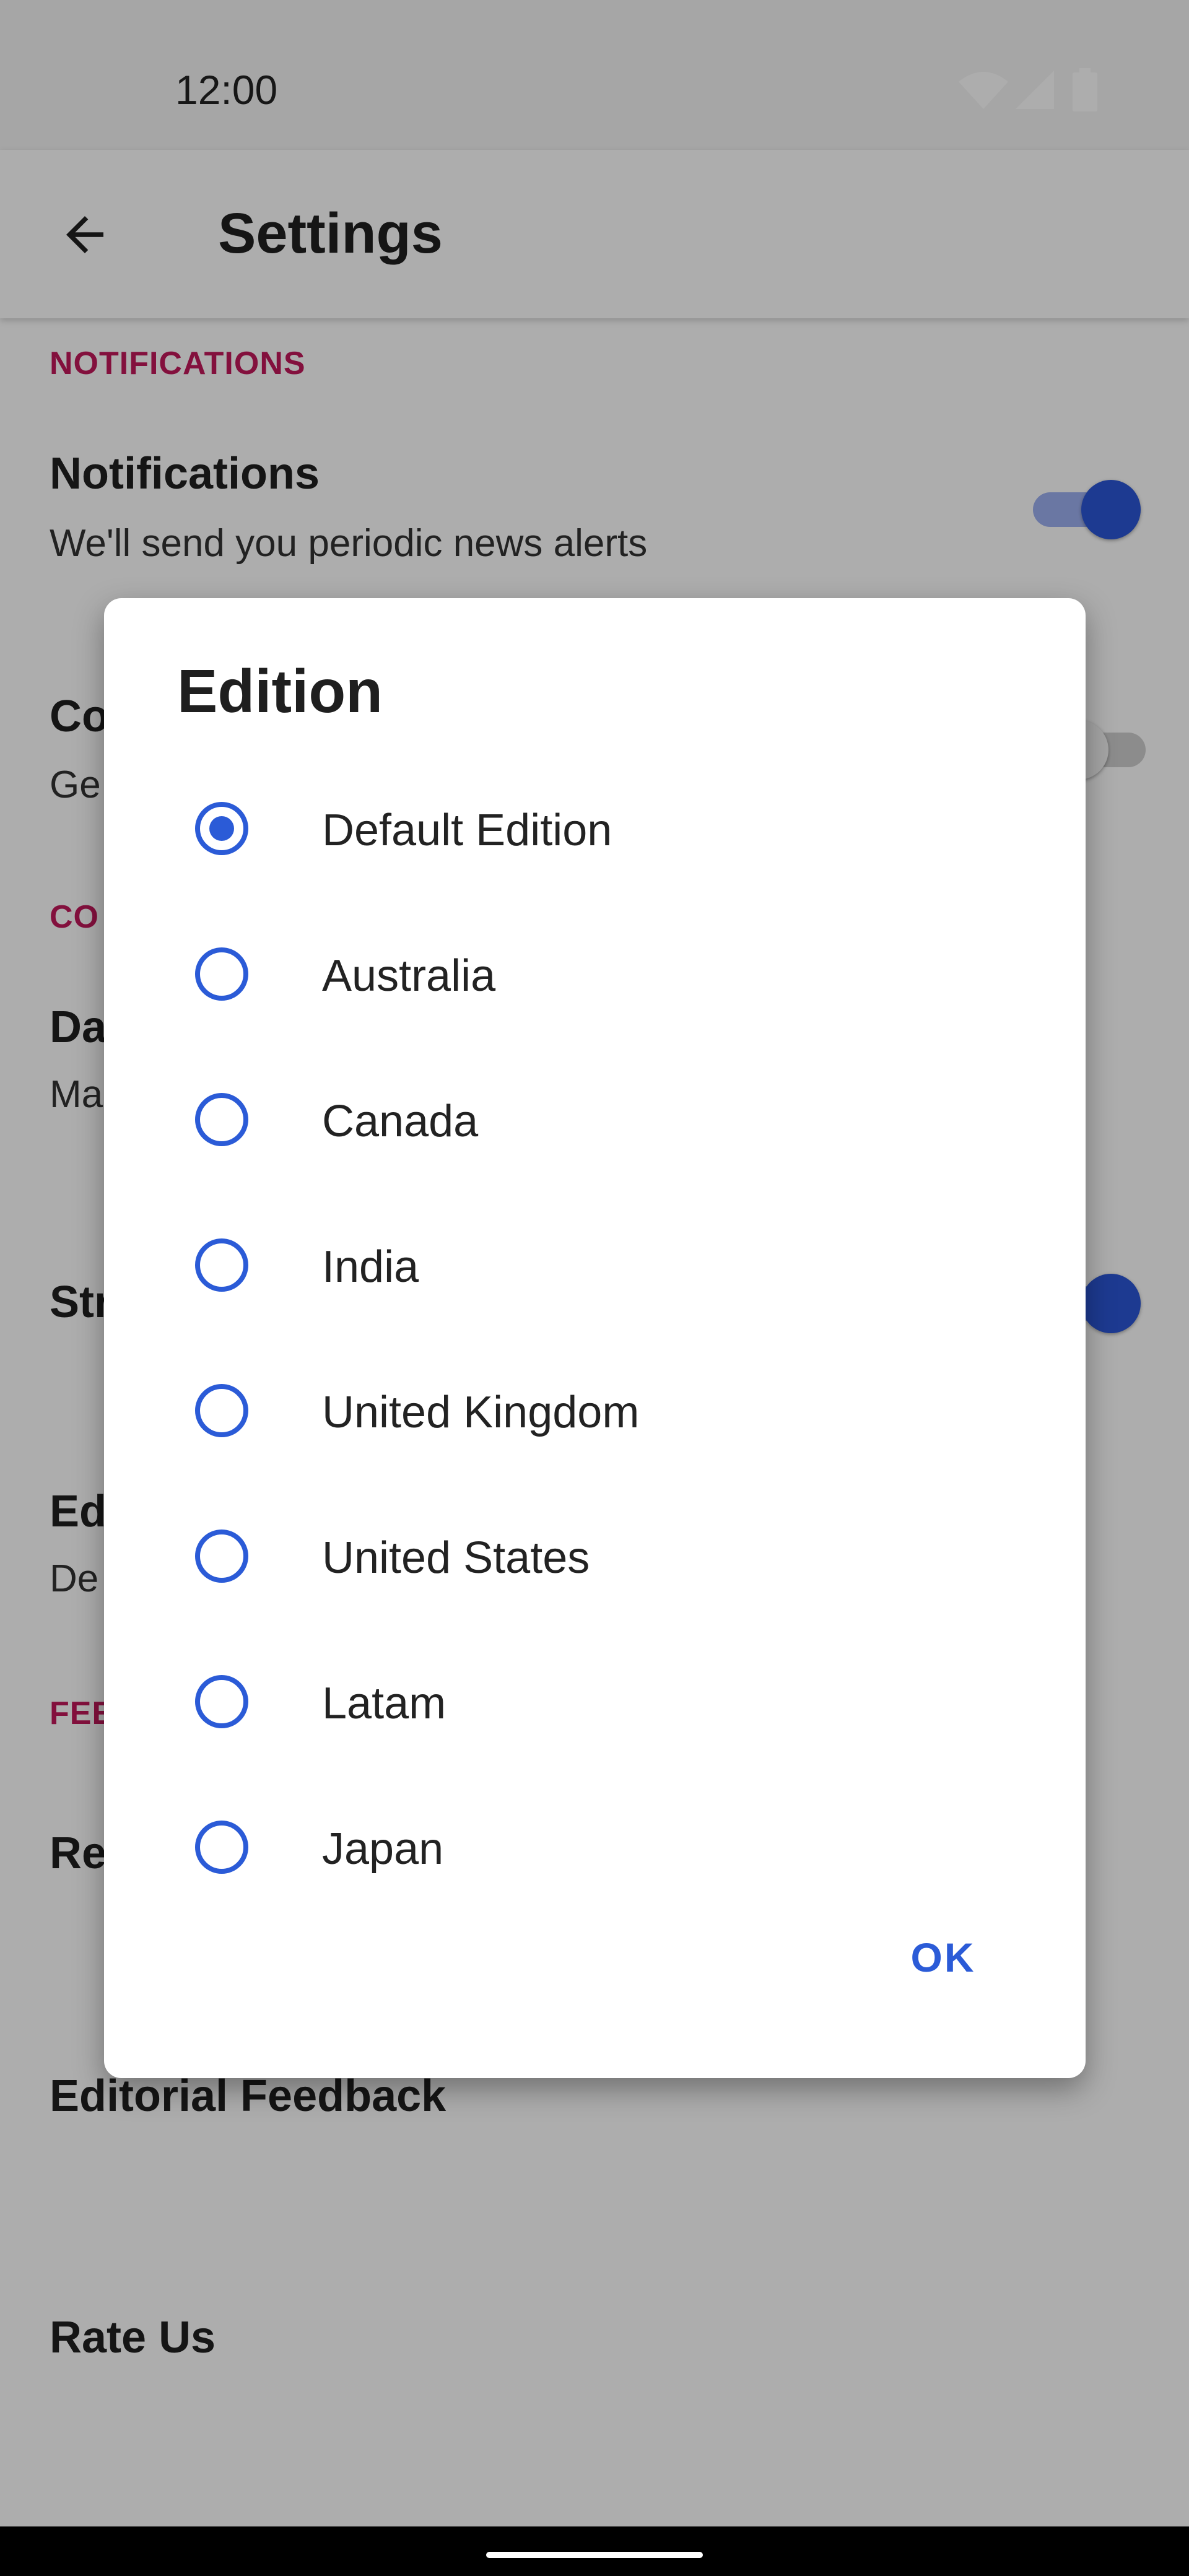 The height and width of the screenshot is (2576, 1189). I want to click on ok-button: OK, so click(943, 1957).